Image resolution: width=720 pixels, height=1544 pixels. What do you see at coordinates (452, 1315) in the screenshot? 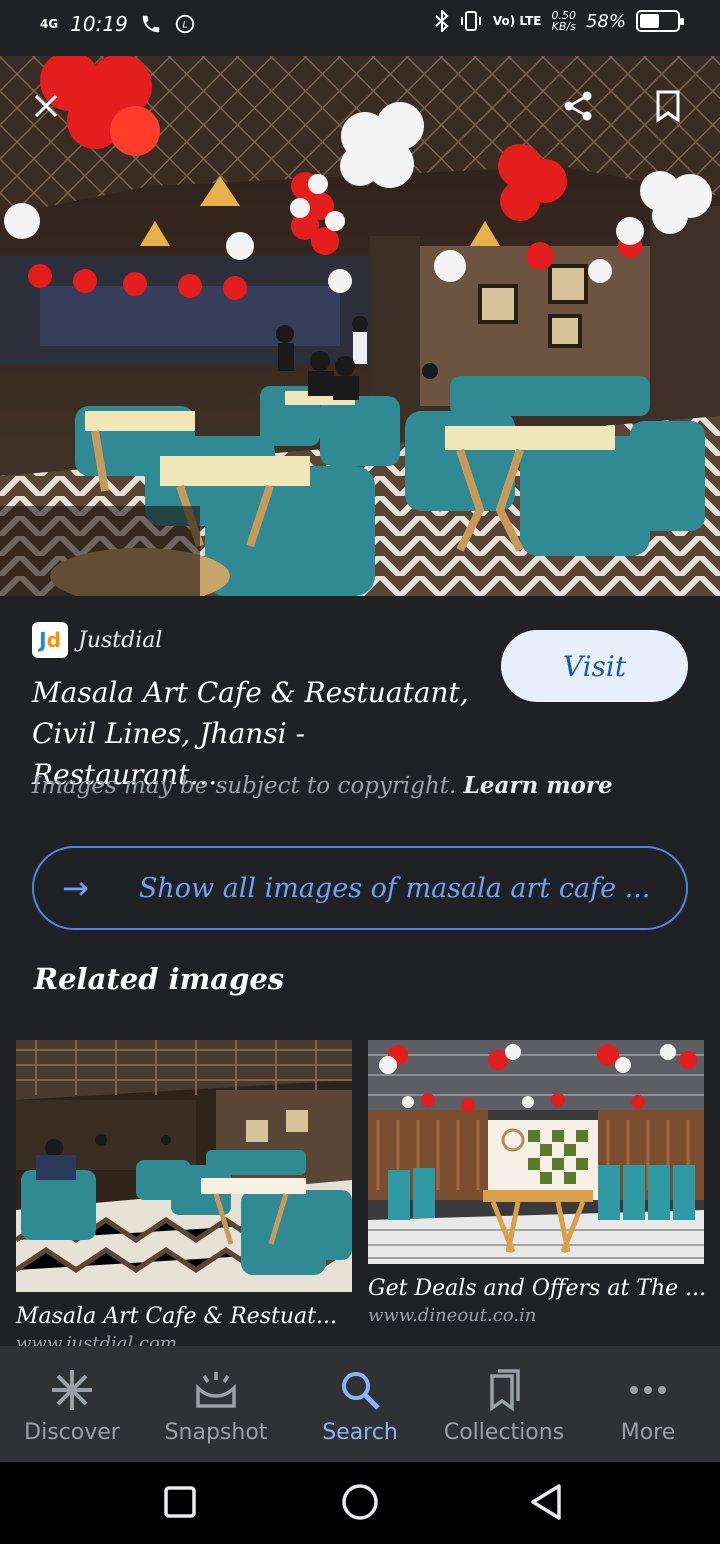
I see `related-image-source: www.dineout.co.in` at bounding box center [452, 1315].